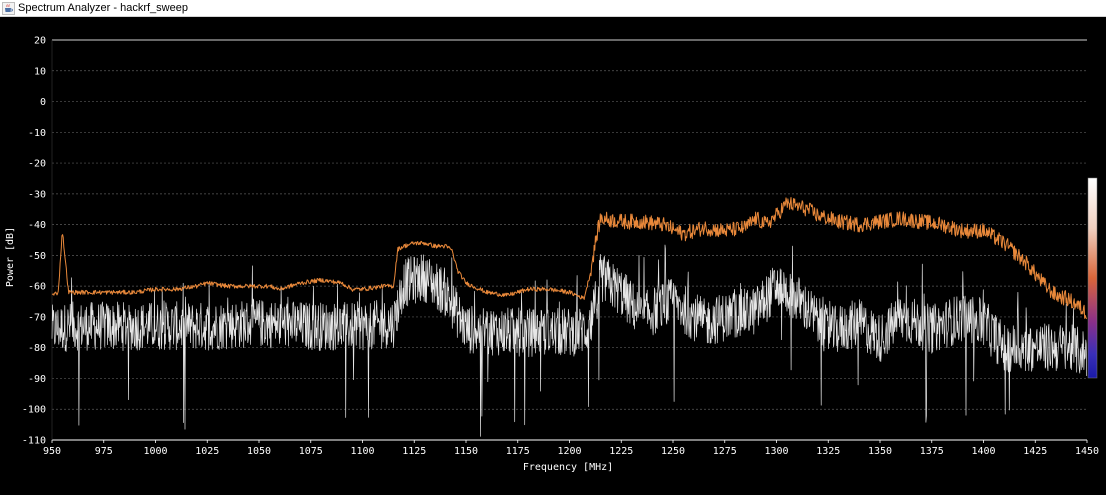 The image size is (1106, 495). I want to click on y-axis-tick-labels: 20 10 0 -10 -20 -30 -40 -50 -60 -70 -80 -90 -100 -110, so click(34, 241).